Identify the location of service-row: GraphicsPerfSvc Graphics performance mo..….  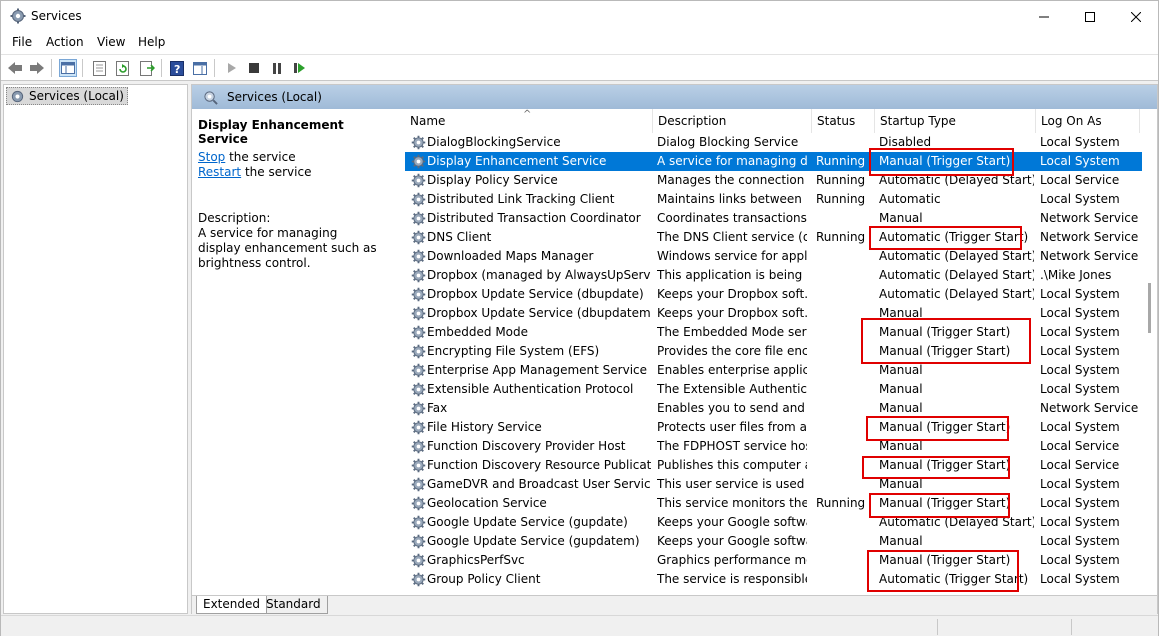
(781, 560).